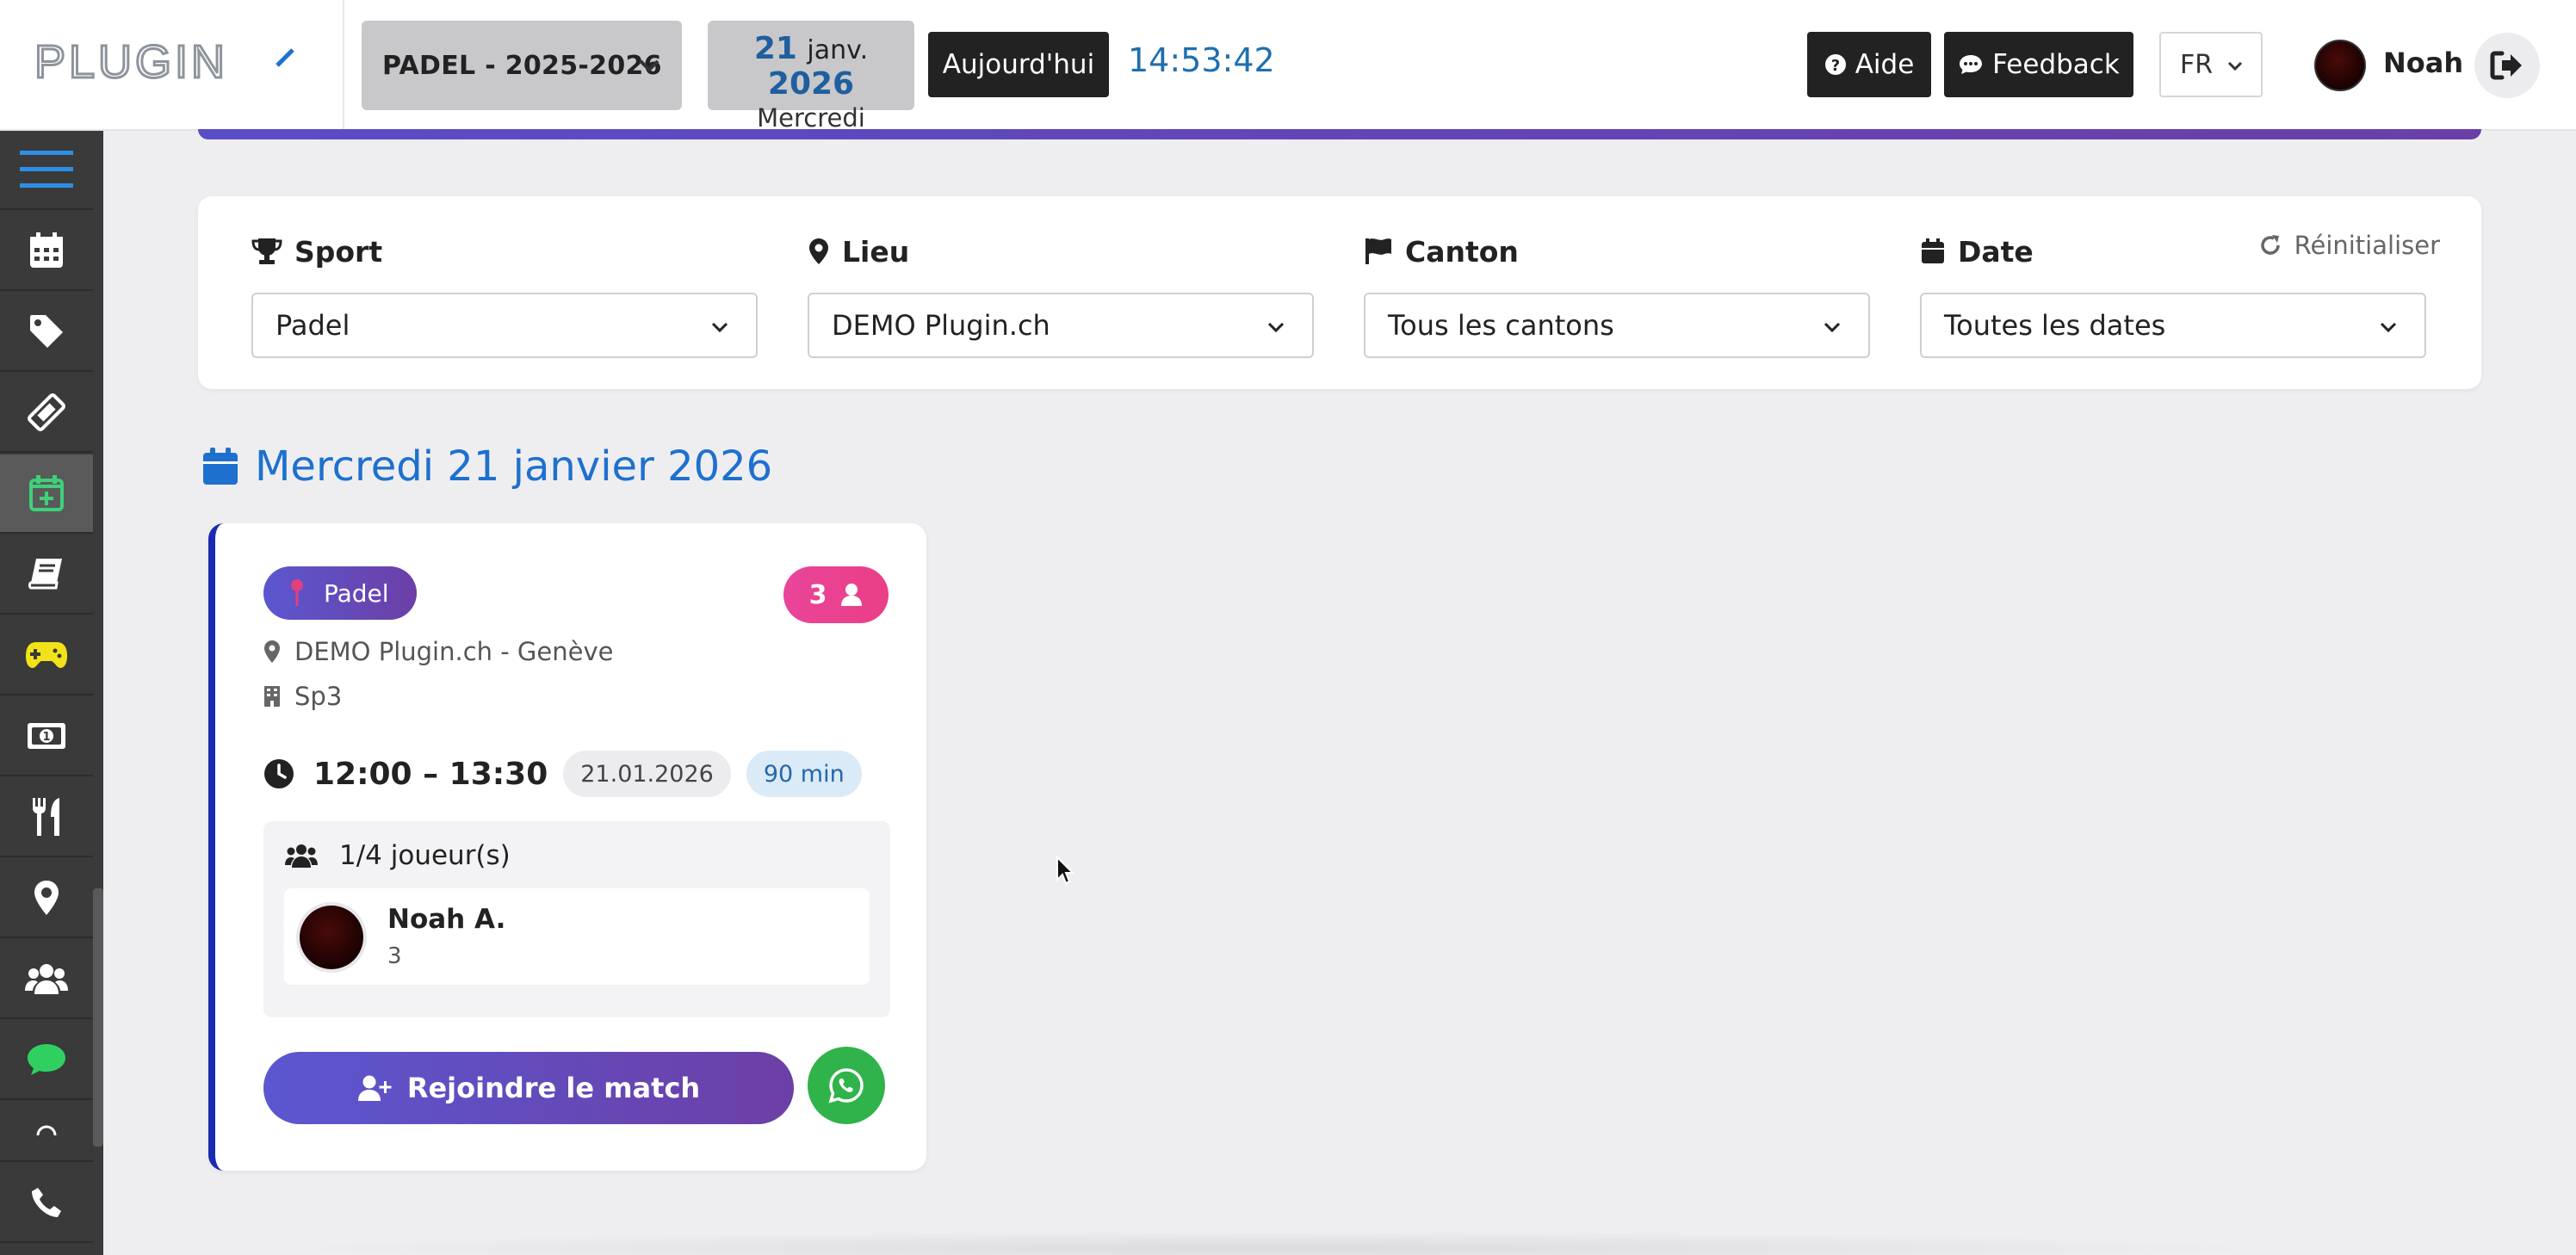 The width and height of the screenshot is (2576, 1255). Describe the element at coordinates (1340, 134) in the screenshot. I see `header-banner-edge` at that location.